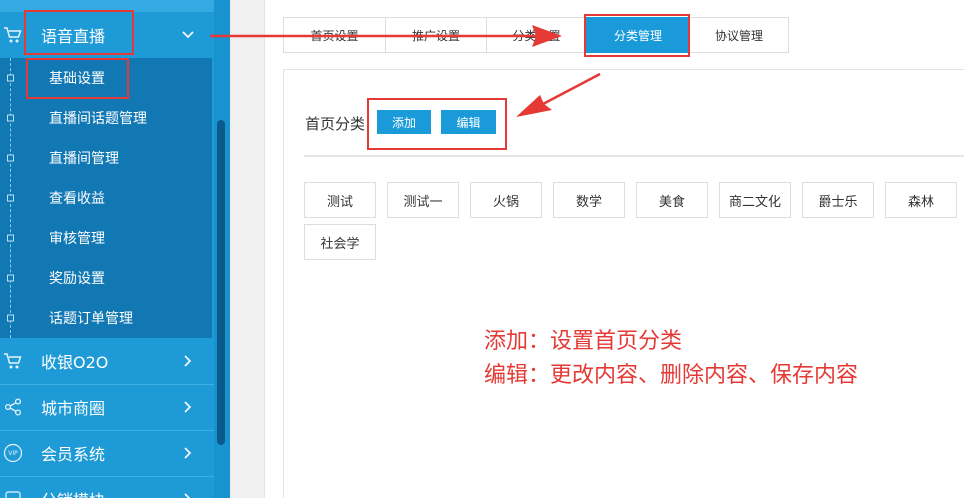 This screenshot has height=498, width=964. I want to click on tab-bar: 首页设置 推广设置 分类设置 分类管理 协议管理, so click(536, 35).